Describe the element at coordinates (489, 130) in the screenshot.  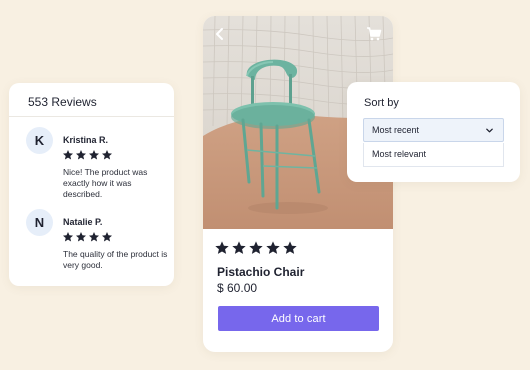
I see `chevron-down-icon` at that location.